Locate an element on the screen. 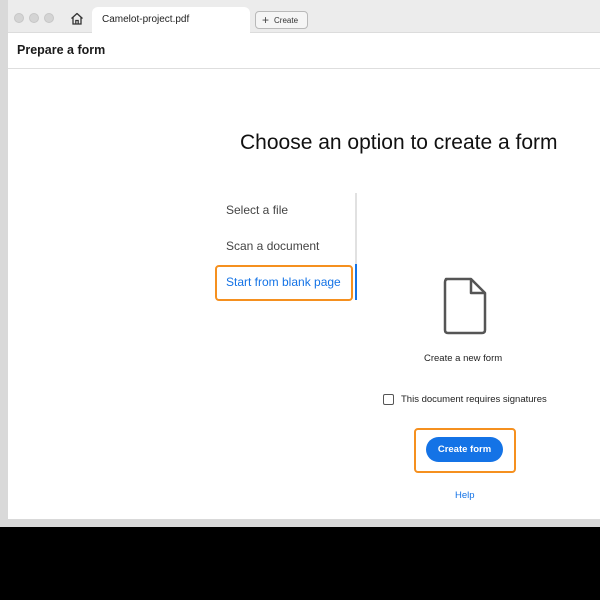 The width and height of the screenshot is (600, 600). home-icon is located at coordinates (77, 18).